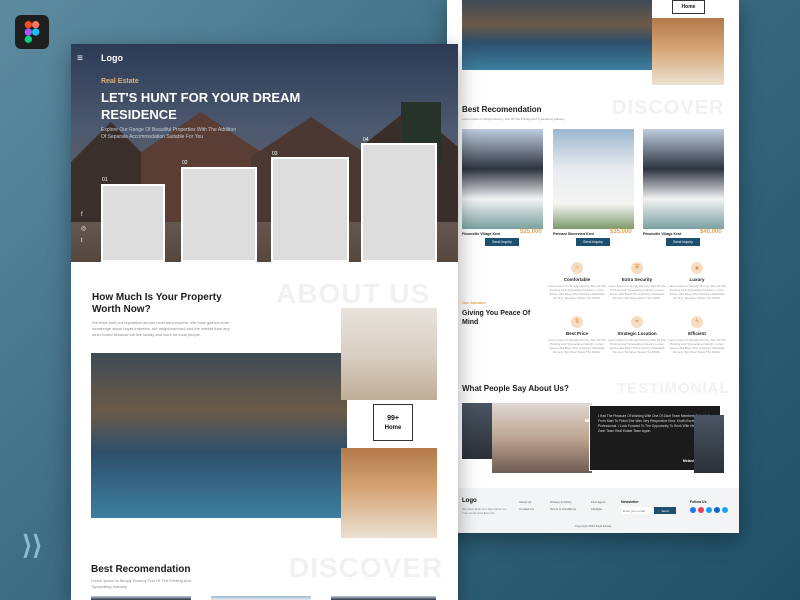 The width and height of the screenshot is (800, 600). What do you see at coordinates (698, 502) in the screenshot?
I see `follow-us-label: Follow Us` at bounding box center [698, 502].